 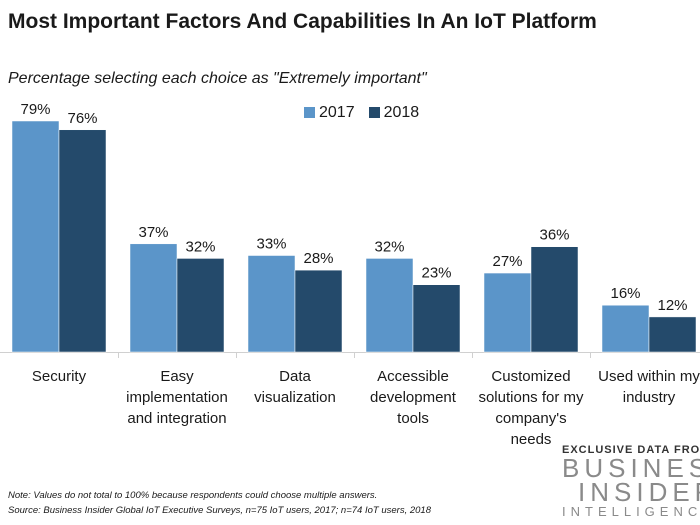 What do you see at coordinates (177, 418) in the screenshot?
I see `category-label-line: and integration` at bounding box center [177, 418].